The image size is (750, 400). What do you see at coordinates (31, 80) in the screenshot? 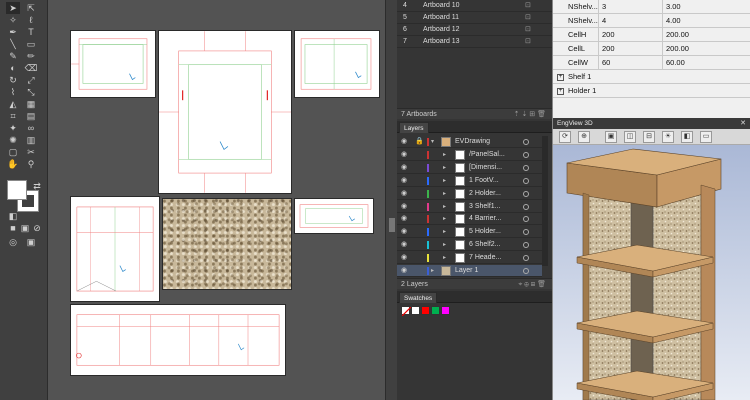
I see `scale-tool-icon: ⤢` at bounding box center [31, 80].